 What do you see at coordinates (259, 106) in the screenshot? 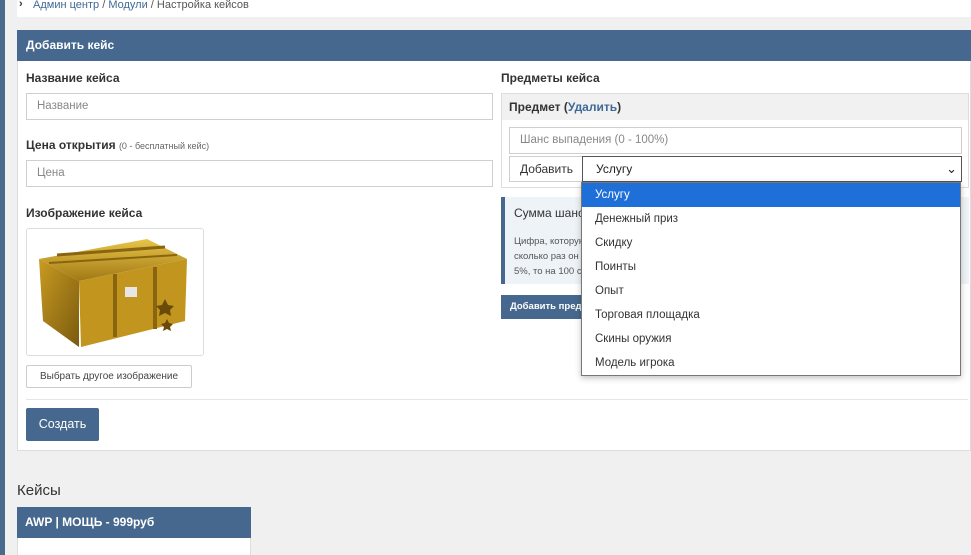
I see `case-name-input: Название` at bounding box center [259, 106].